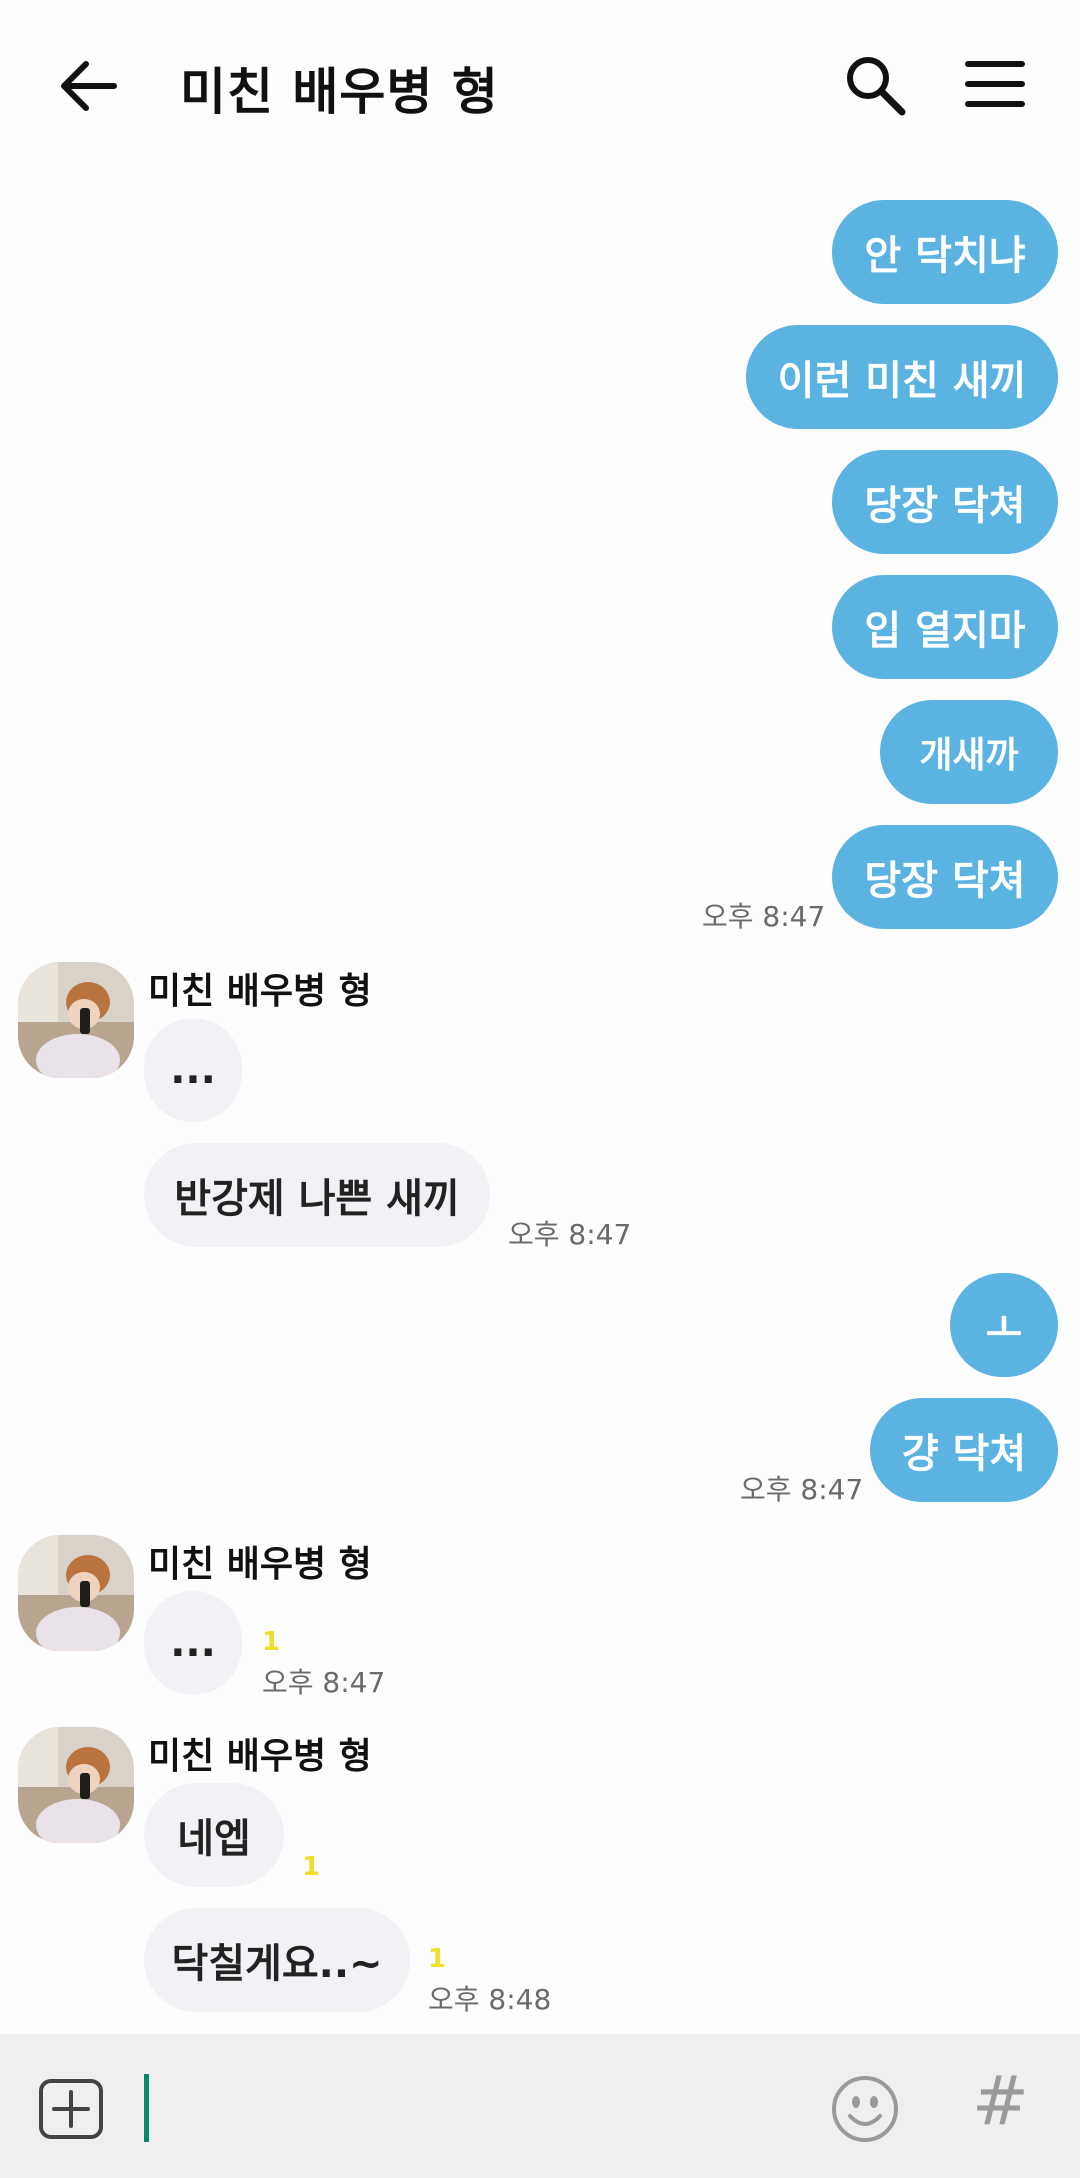 This screenshot has width=1080, height=2178. I want to click on hamburger-menu-icon, so click(995, 84).